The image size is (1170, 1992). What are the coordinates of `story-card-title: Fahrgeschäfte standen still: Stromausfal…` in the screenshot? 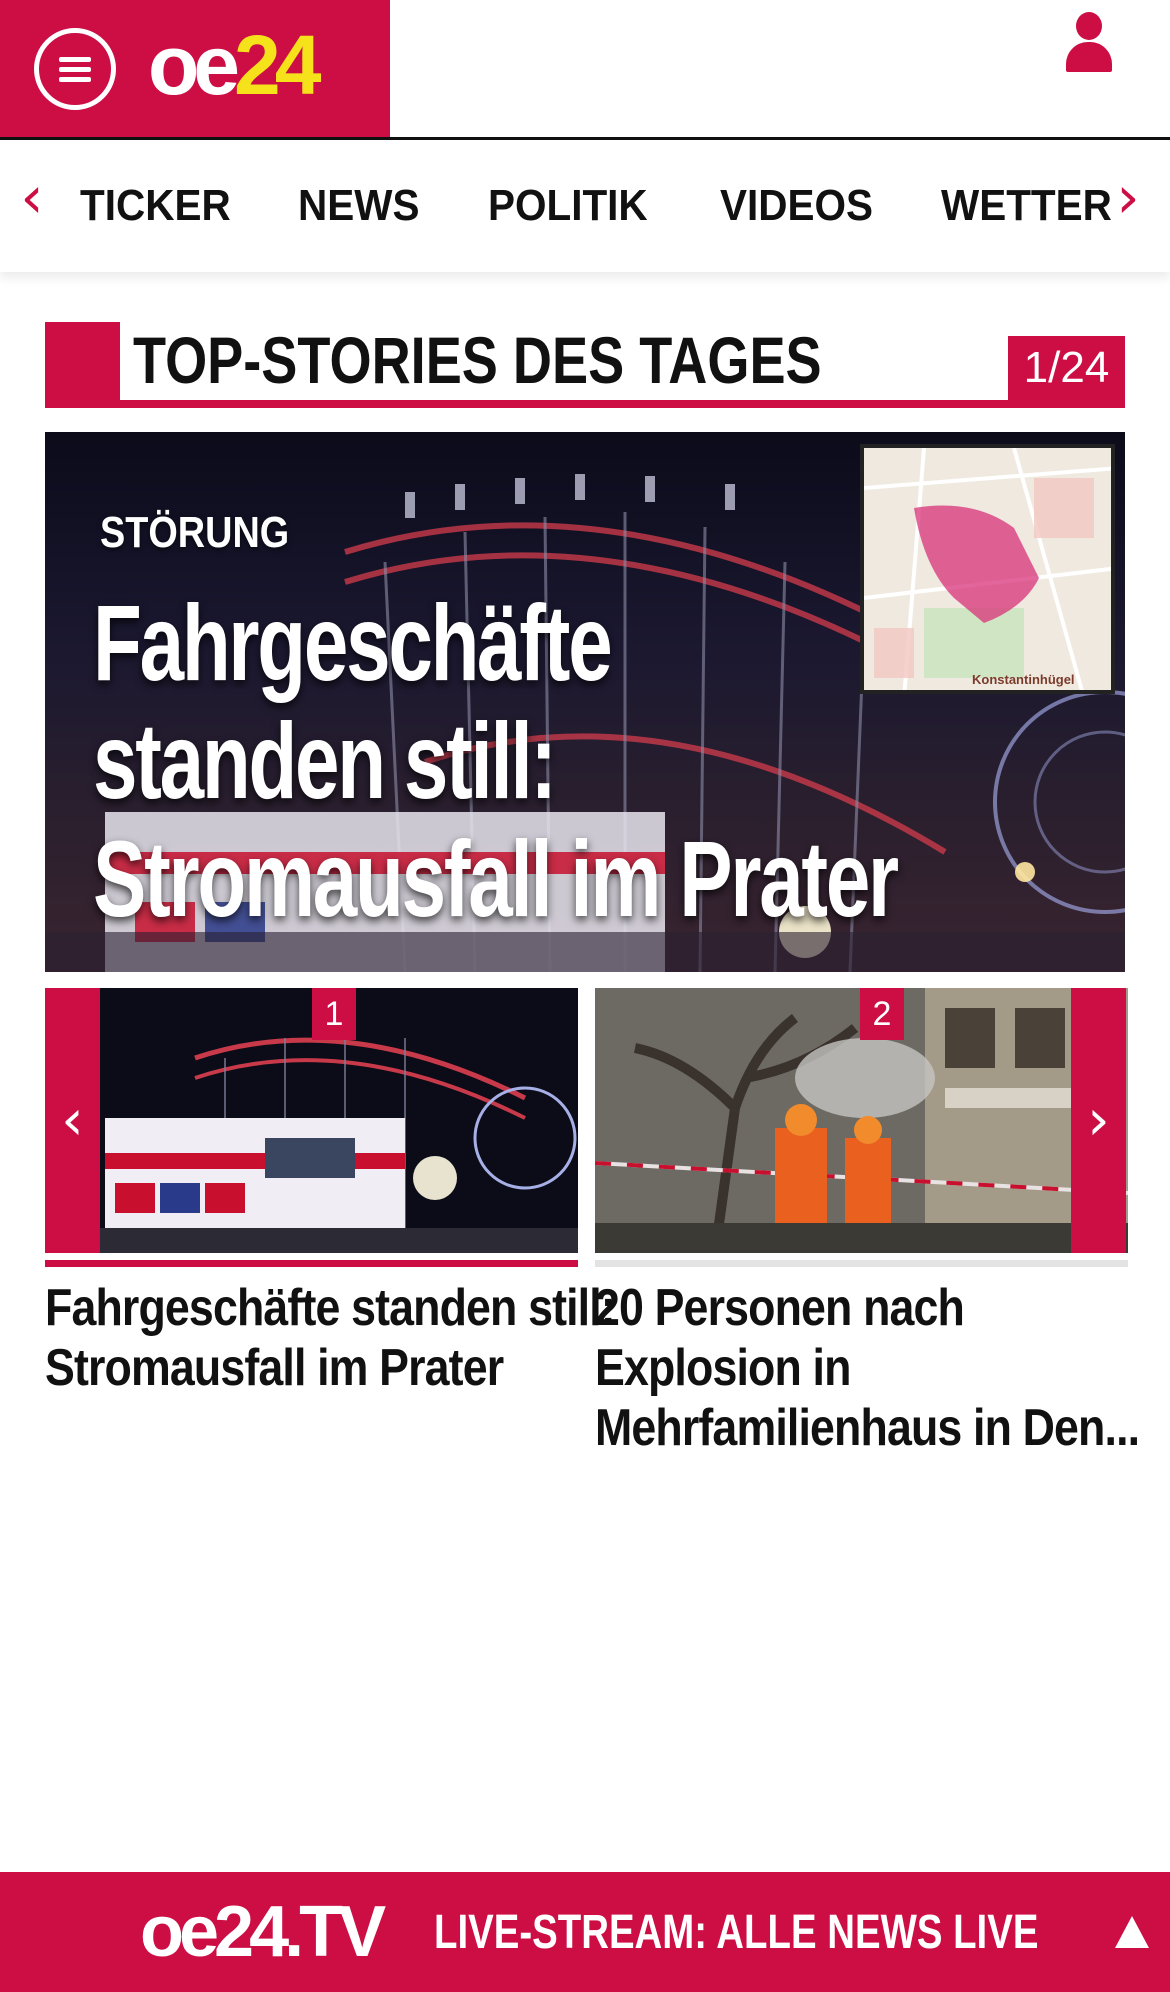 It's located at (330, 1338).